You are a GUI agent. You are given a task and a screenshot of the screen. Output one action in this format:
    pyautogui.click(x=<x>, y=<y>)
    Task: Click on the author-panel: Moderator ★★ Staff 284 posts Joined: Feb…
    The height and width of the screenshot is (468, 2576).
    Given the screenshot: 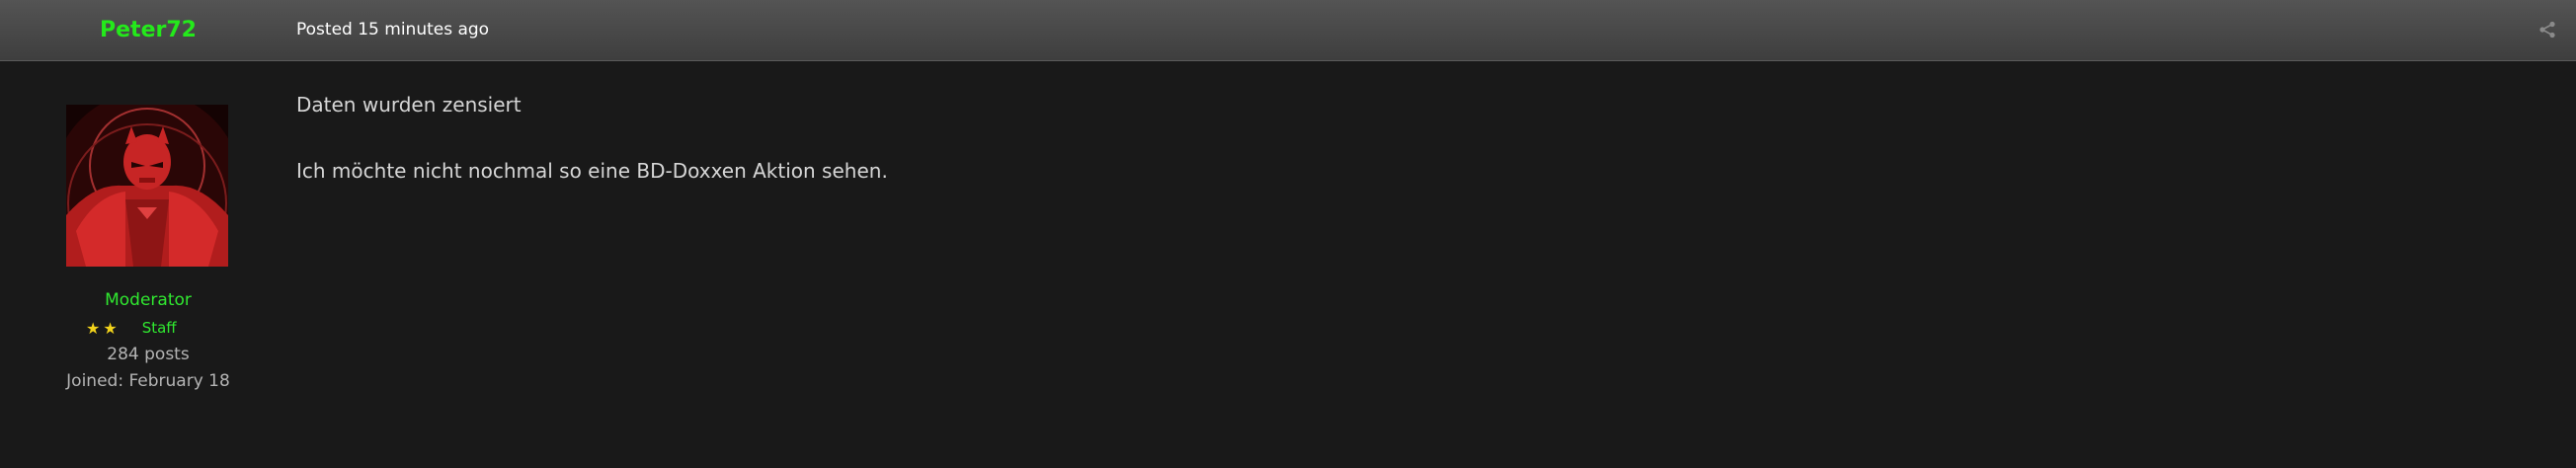 What is the action you would take?
    pyautogui.click(x=148, y=264)
    